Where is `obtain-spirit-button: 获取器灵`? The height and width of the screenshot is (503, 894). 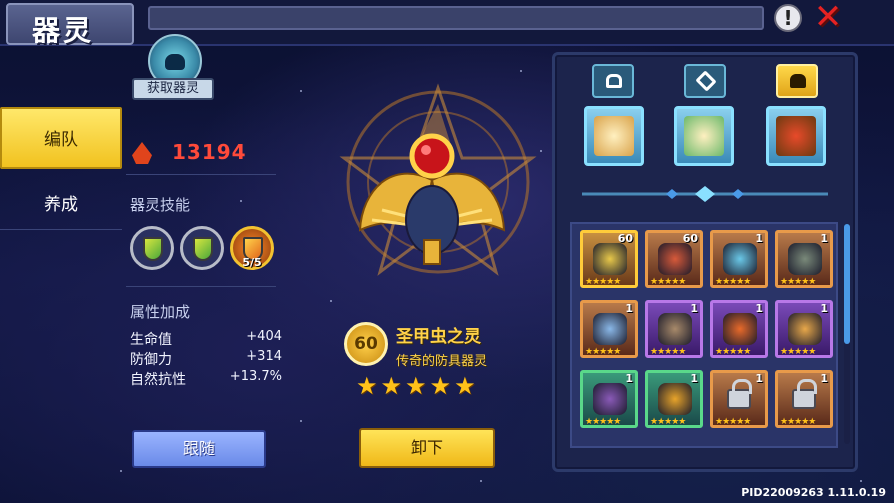
obtain-spirit-button: 获取器灵 is located at coordinates (173, 89).